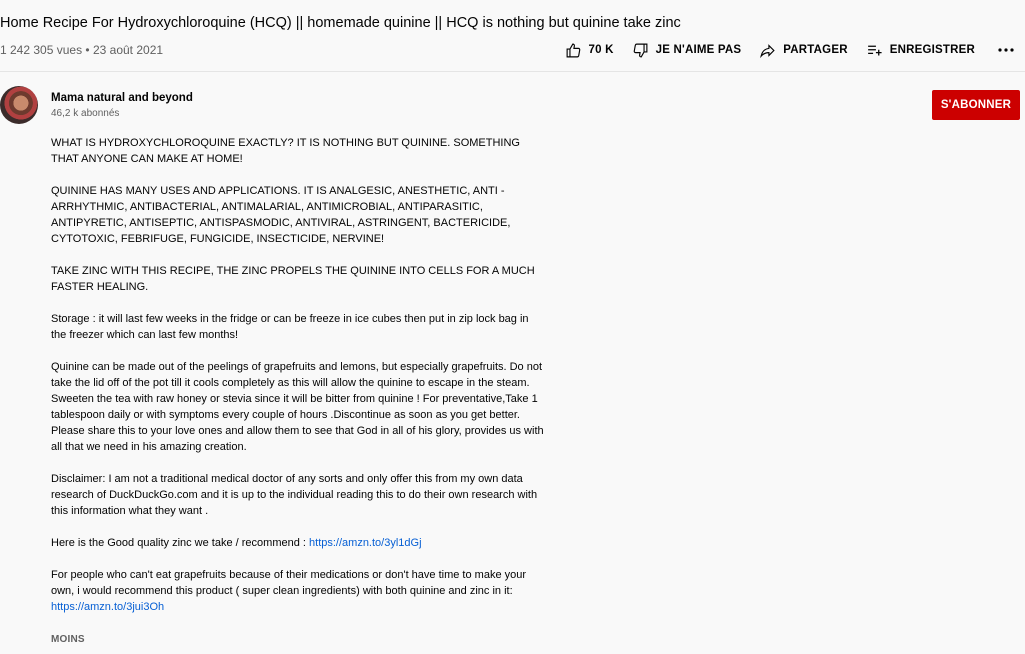 The width and height of the screenshot is (1025, 654). Describe the element at coordinates (19, 105) in the screenshot. I see `channel-avatar` at that location.